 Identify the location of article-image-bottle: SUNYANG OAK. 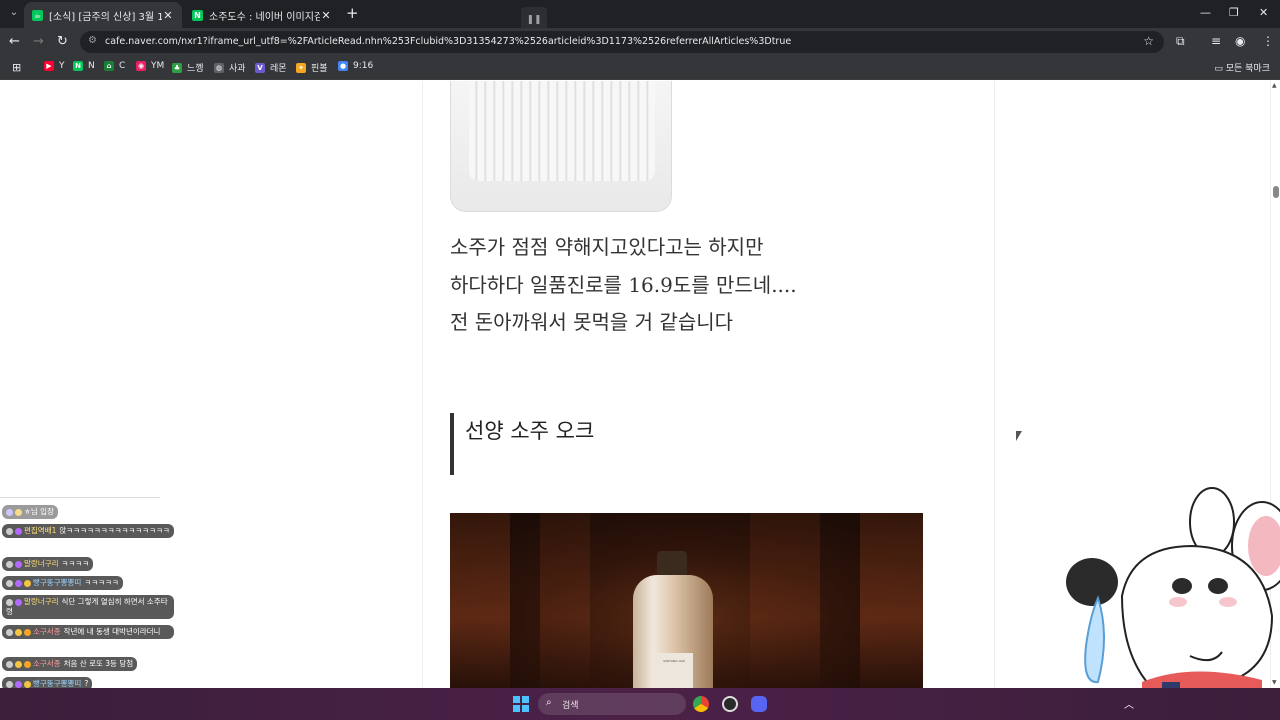
(686, 600).